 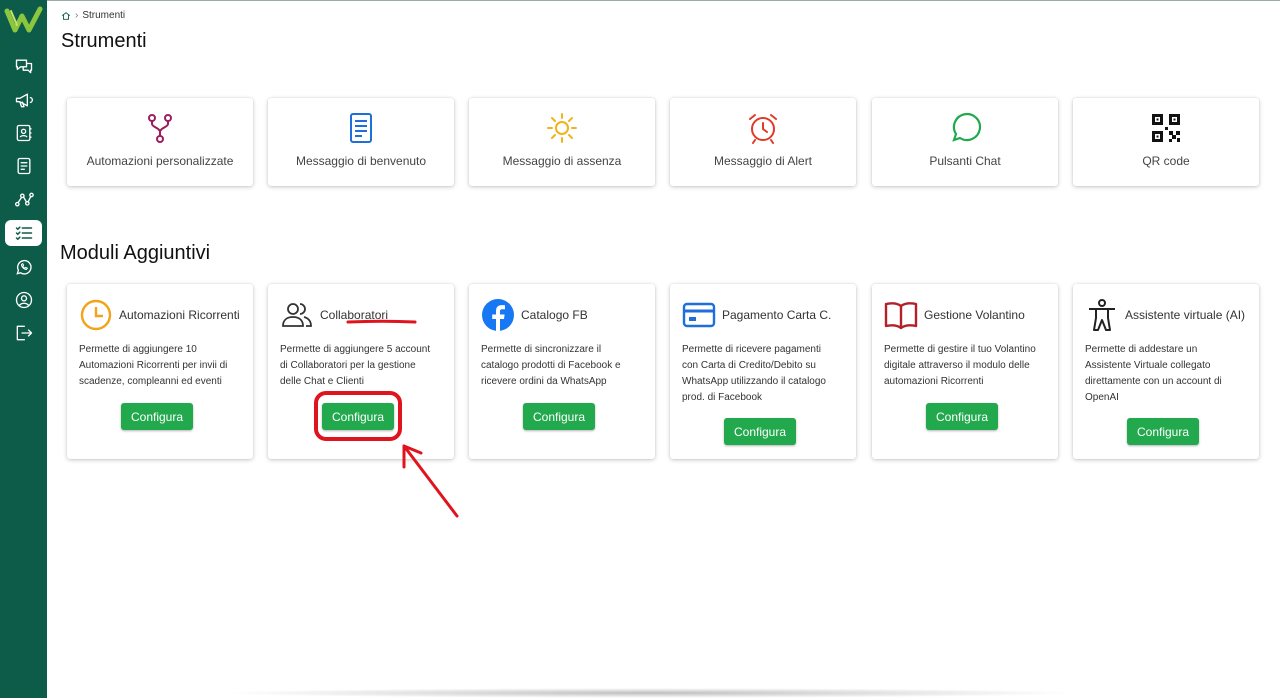 What do you see at coordinates (1166, 128) in the screenshot?
I see `qr-code-icon` at bounding box center [1166, 128].